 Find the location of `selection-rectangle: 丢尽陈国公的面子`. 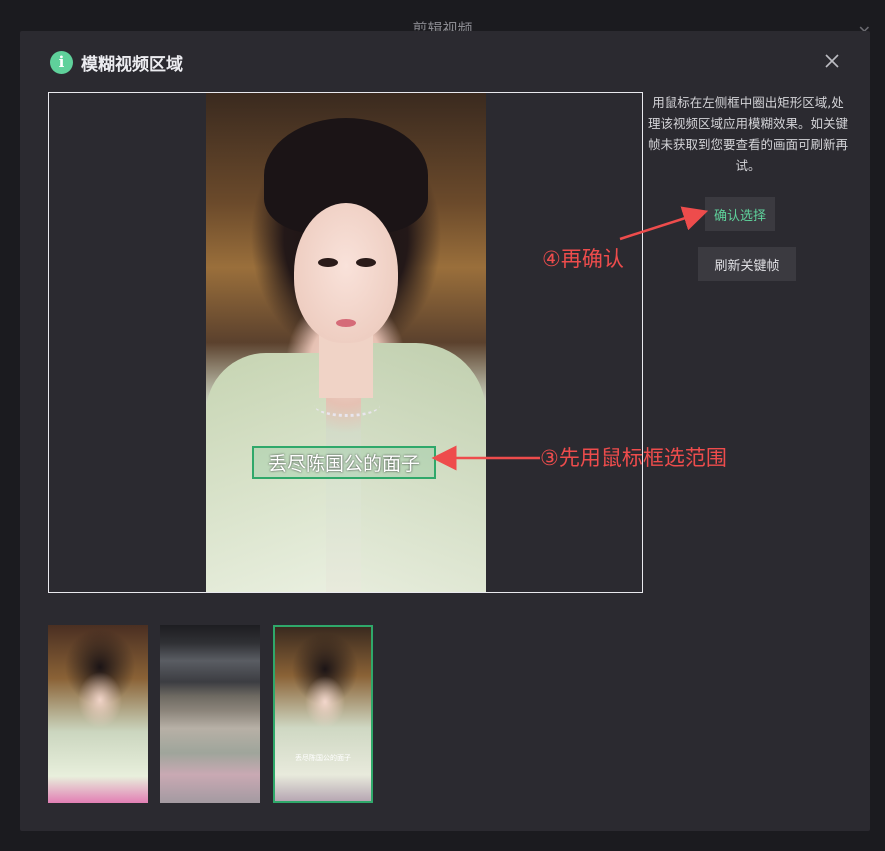

selection-rectangle: 丢尽陈国公的面子 is located at coordinates (344, 462).